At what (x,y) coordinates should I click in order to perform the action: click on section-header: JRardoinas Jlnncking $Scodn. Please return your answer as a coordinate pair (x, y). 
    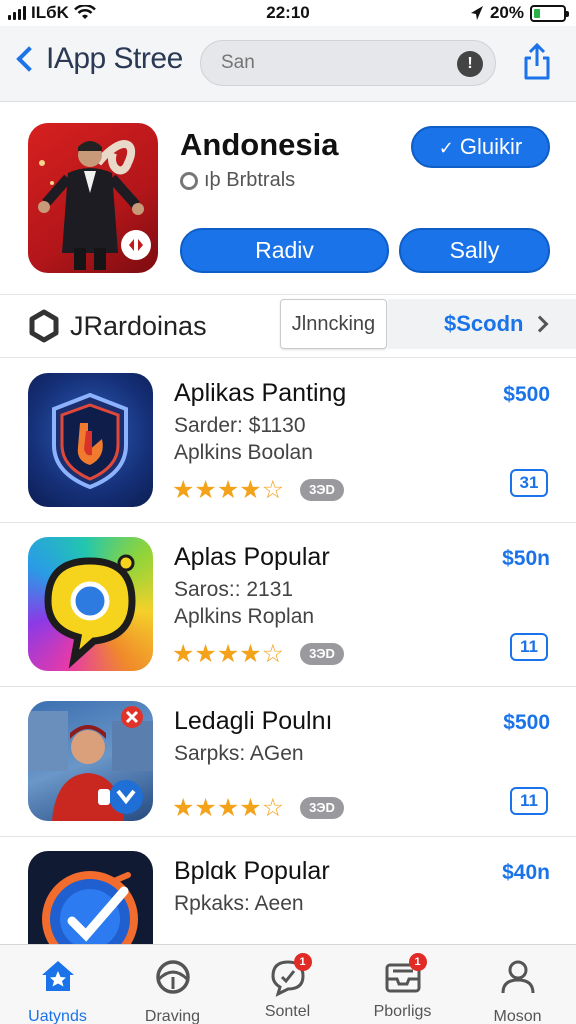
    Looking at the image, I should click on (288, 326).